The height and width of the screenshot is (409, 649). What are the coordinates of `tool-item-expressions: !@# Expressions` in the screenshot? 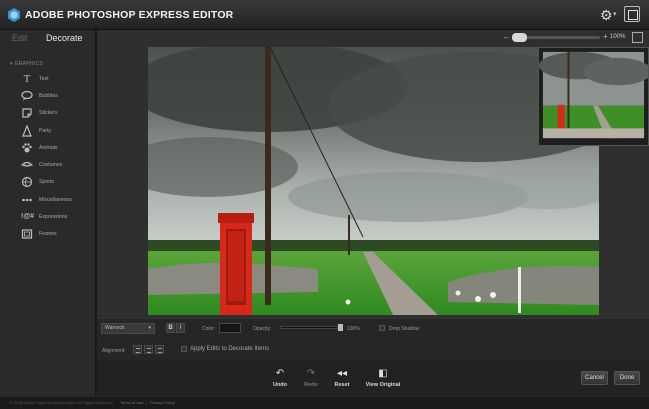 It's located at (48, 216).